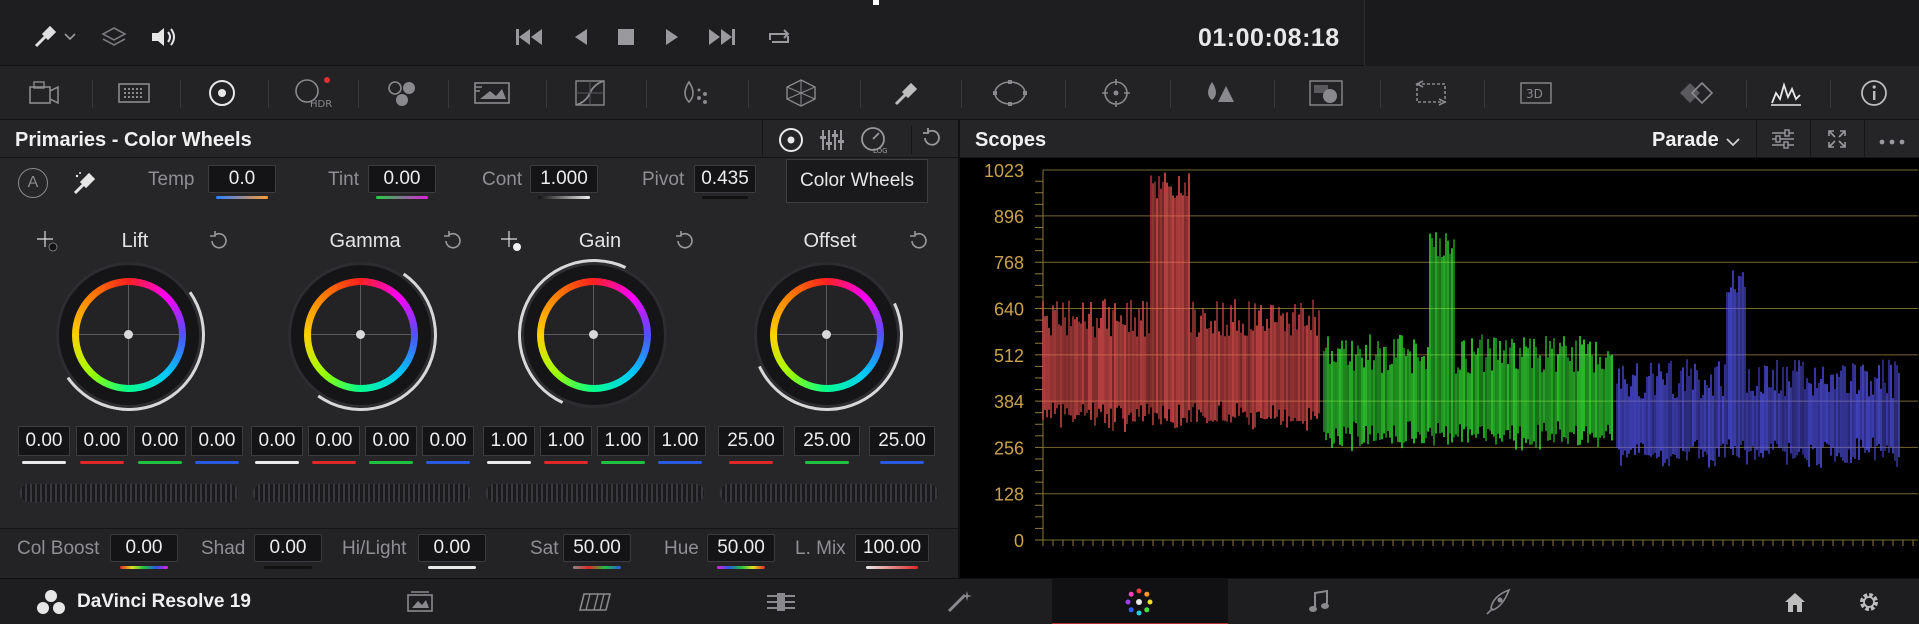 The height and width of the screenshot is (624, 1919). What do you see at coordinates (129, 335) in the screenshot?
I see `lift-wheel` at bounding box center [129, 335].